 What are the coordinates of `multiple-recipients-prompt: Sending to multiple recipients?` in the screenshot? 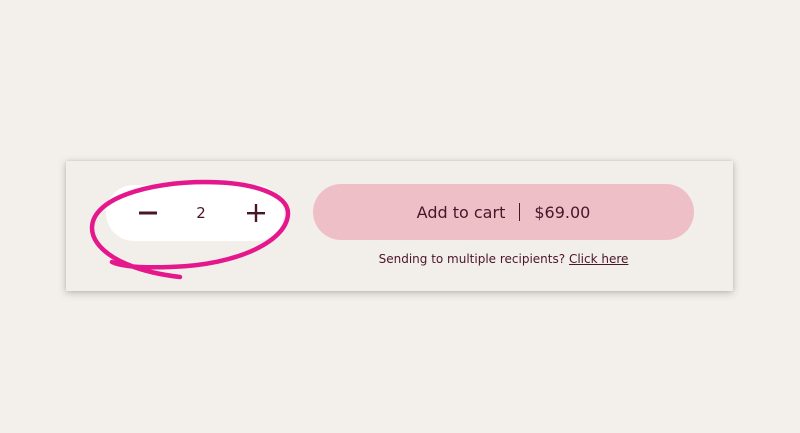 It's located at (472, 259).